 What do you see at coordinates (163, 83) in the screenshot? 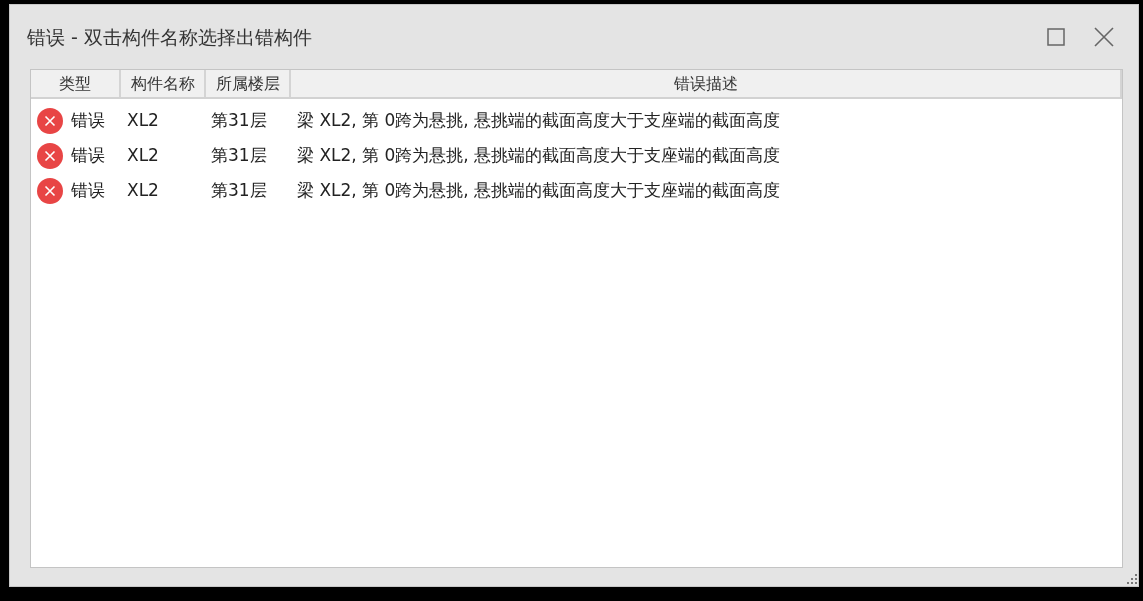
I see `column-header: 构件名称` at bounding box center [163, 83].